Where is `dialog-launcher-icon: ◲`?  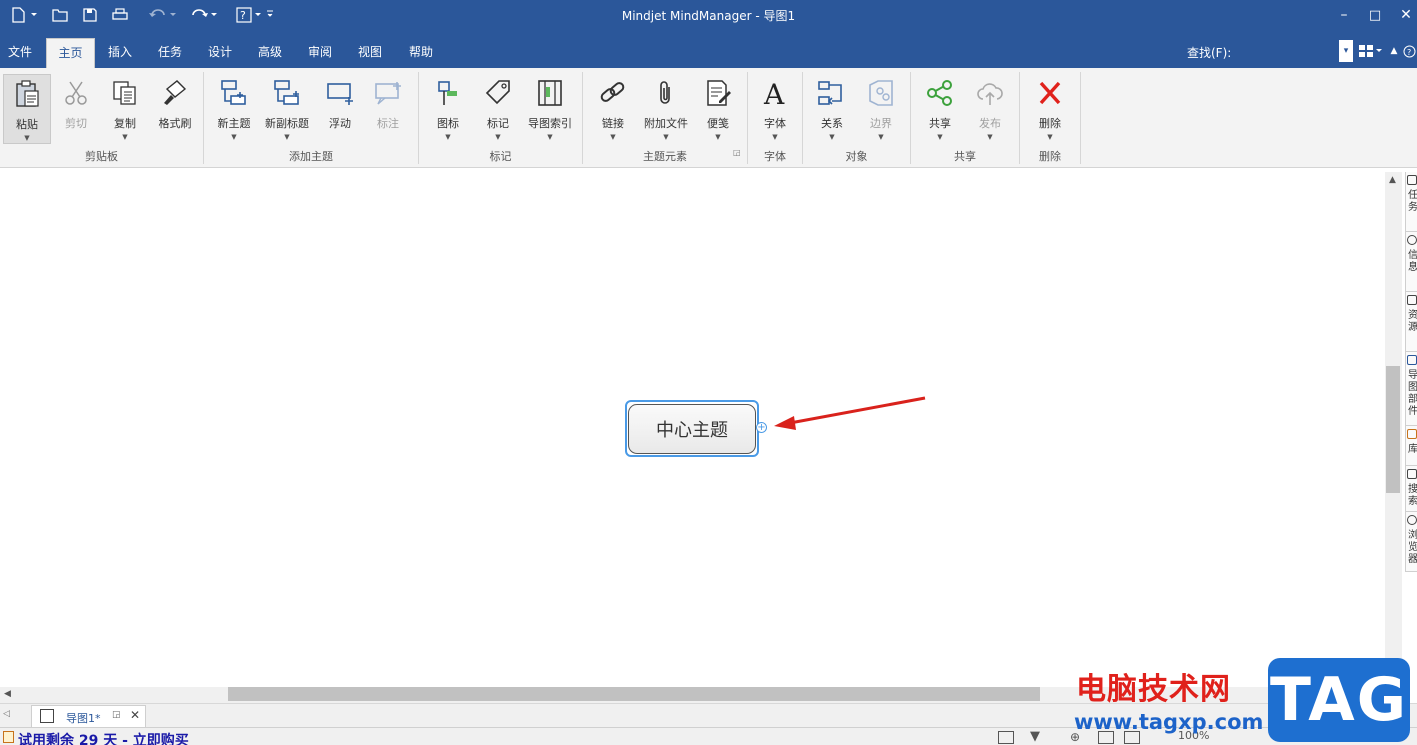 dialog-launcher-icon: ◲ is located at coordinates (737, 152).